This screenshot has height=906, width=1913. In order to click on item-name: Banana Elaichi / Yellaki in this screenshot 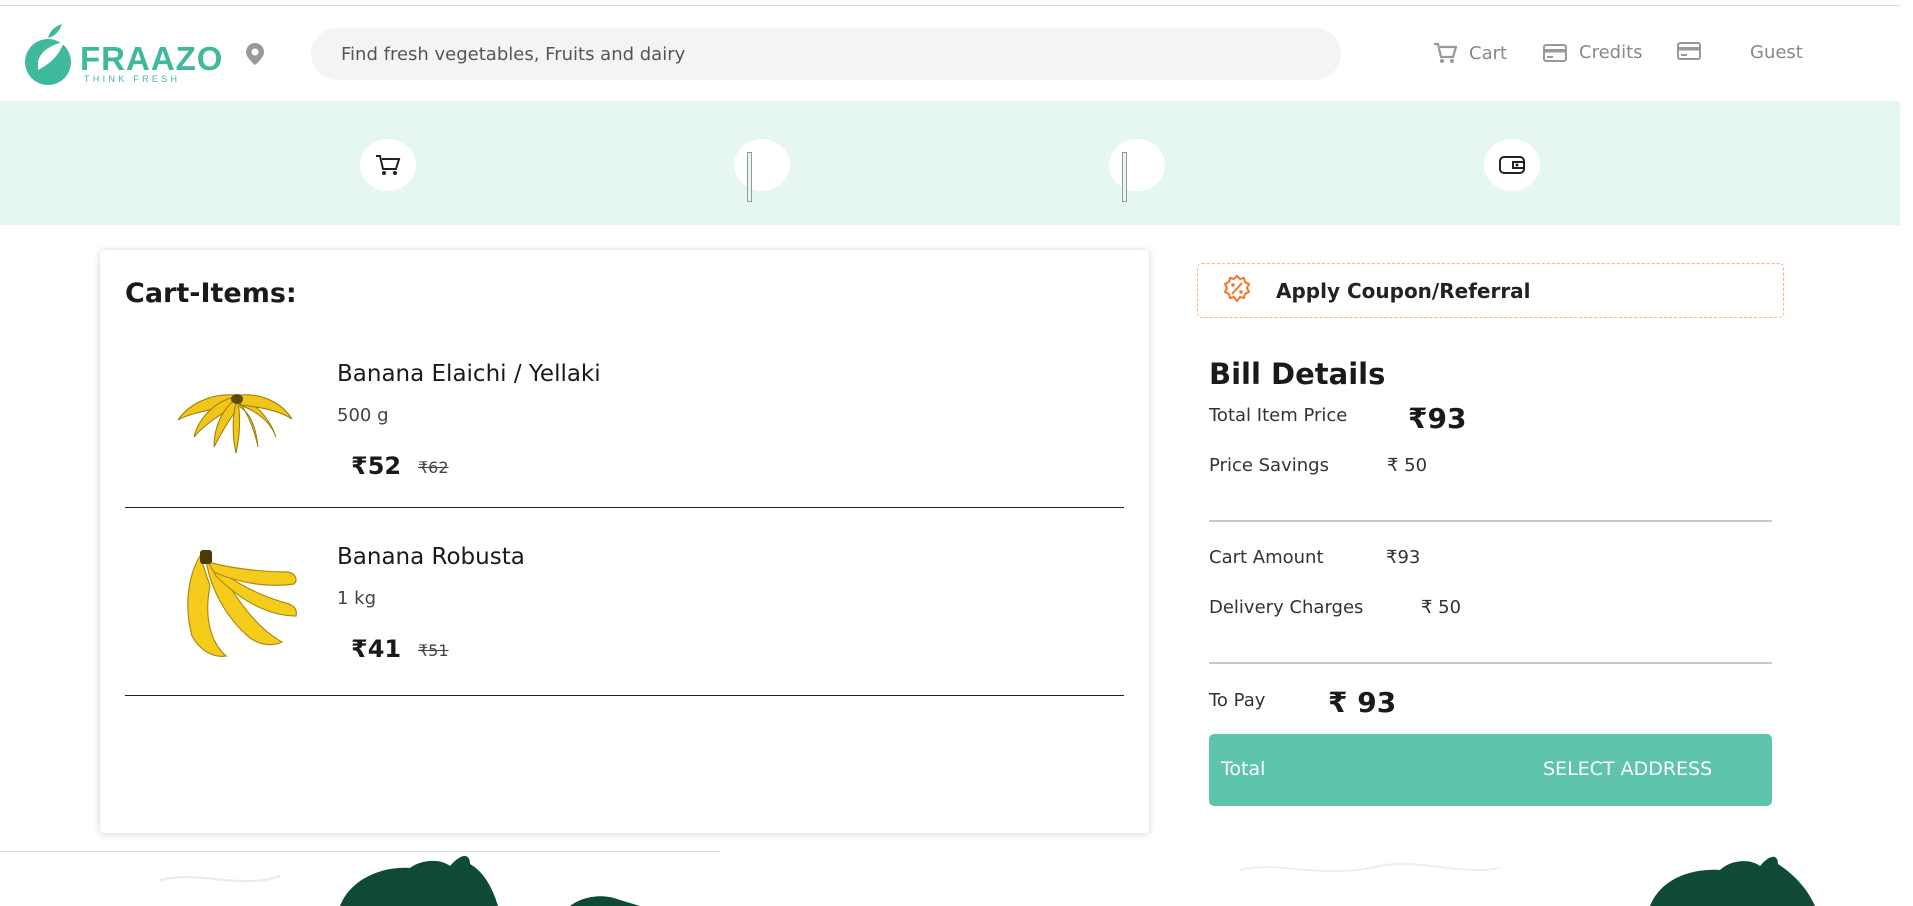, I will do `click(469, 374)`.